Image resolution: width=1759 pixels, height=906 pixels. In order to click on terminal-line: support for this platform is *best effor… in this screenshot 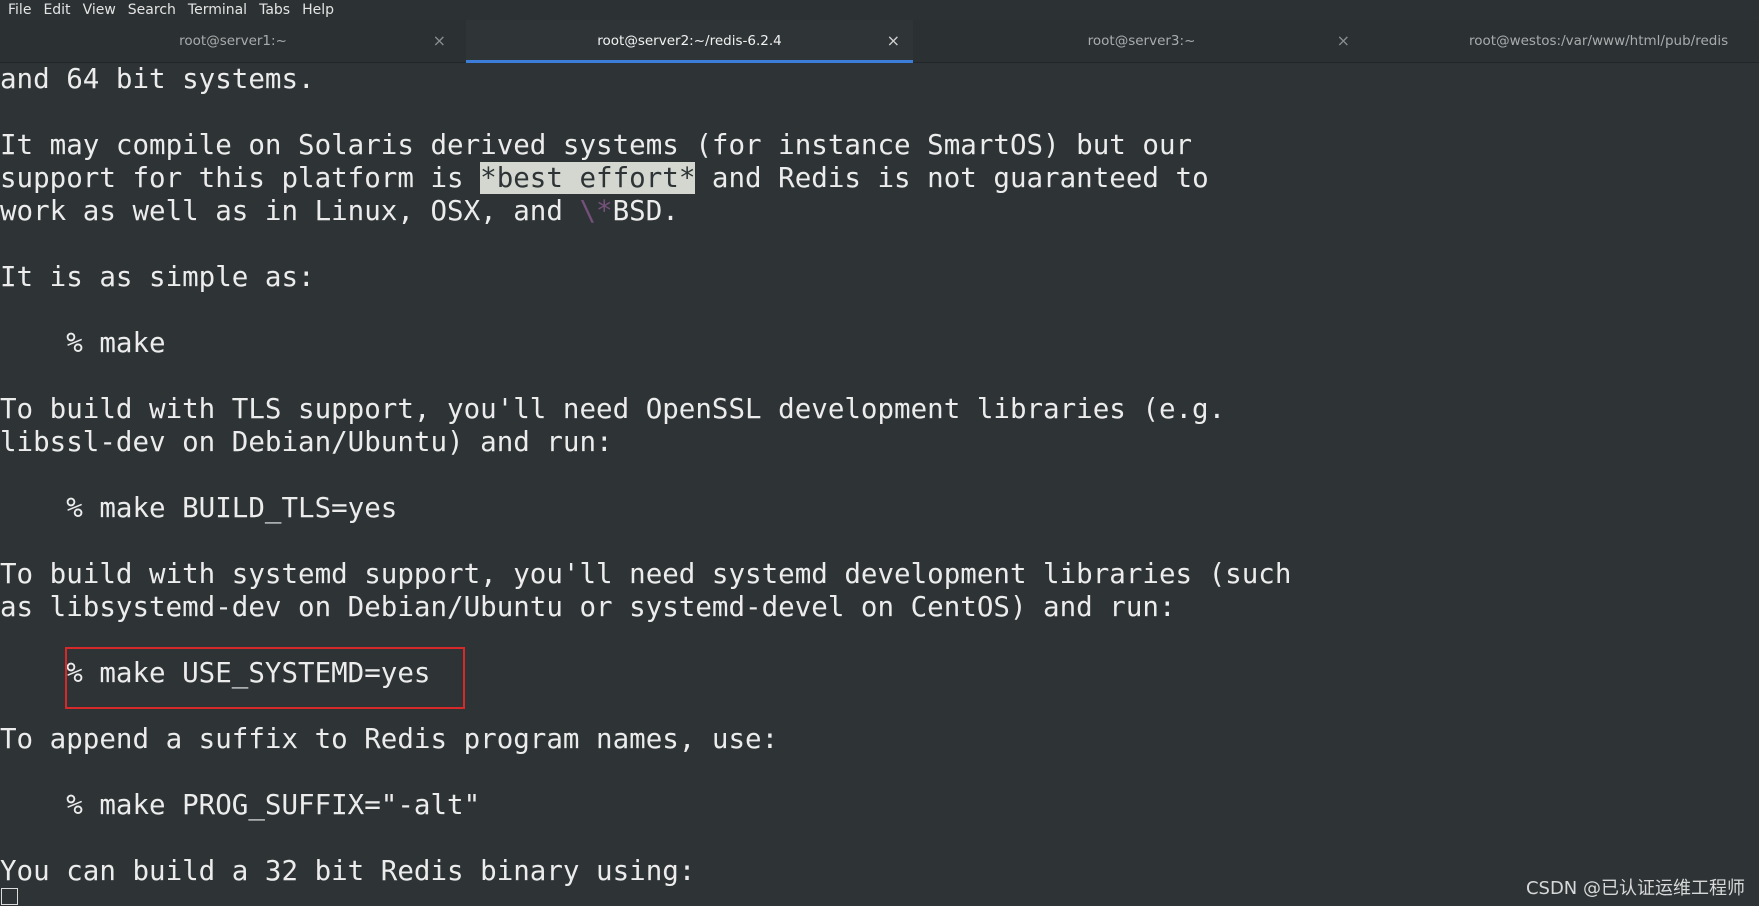, I will do `click(604, 178)`.